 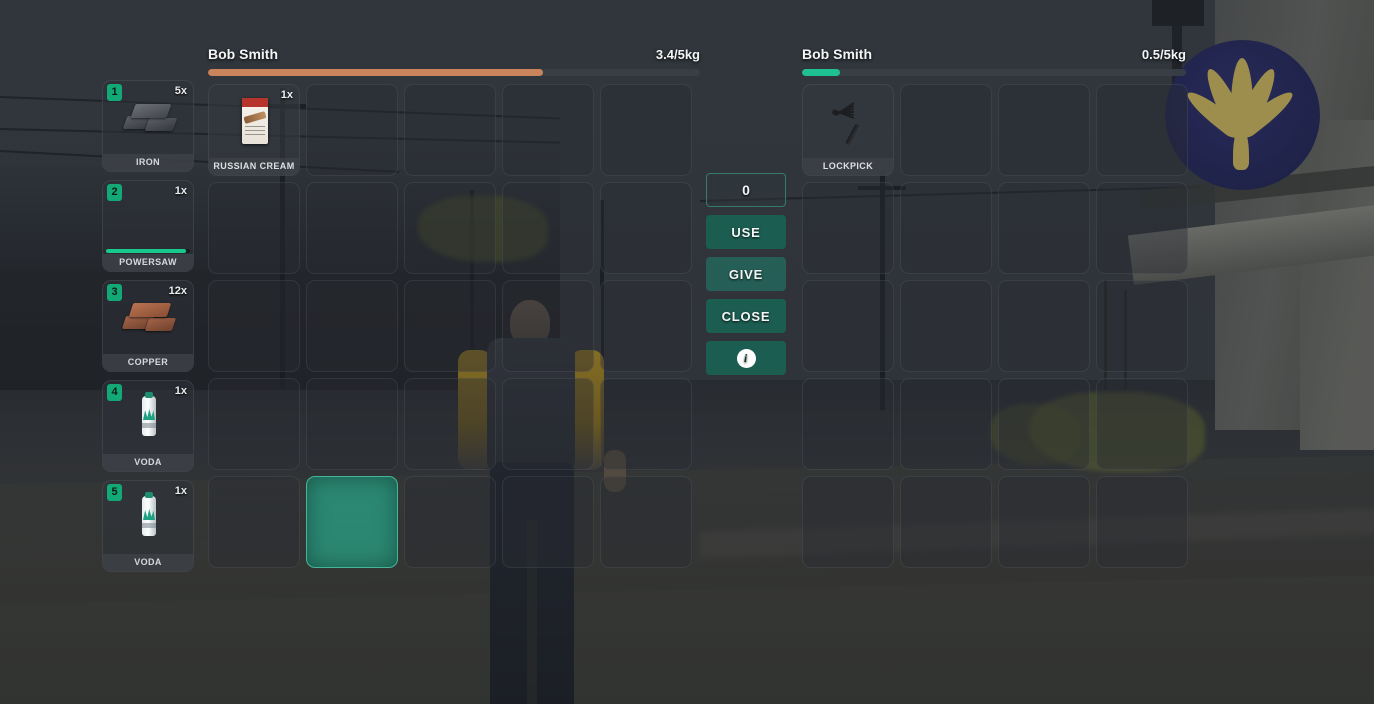 I want to click on durability-bar, so click(x=146, y=251).